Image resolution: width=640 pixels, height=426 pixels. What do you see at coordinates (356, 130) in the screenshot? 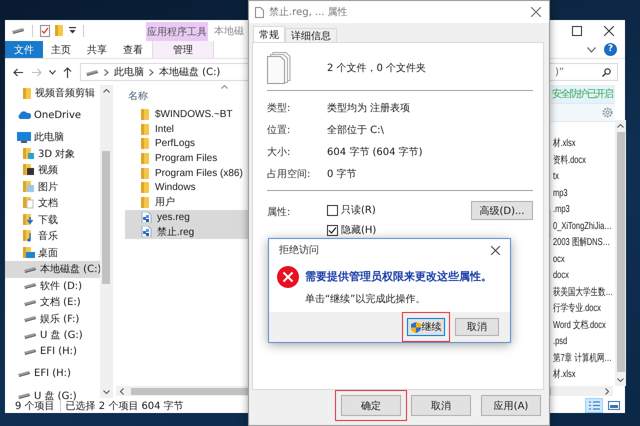
I see `field-value: 全部位于 C:\` at bounding box center [356, 130].